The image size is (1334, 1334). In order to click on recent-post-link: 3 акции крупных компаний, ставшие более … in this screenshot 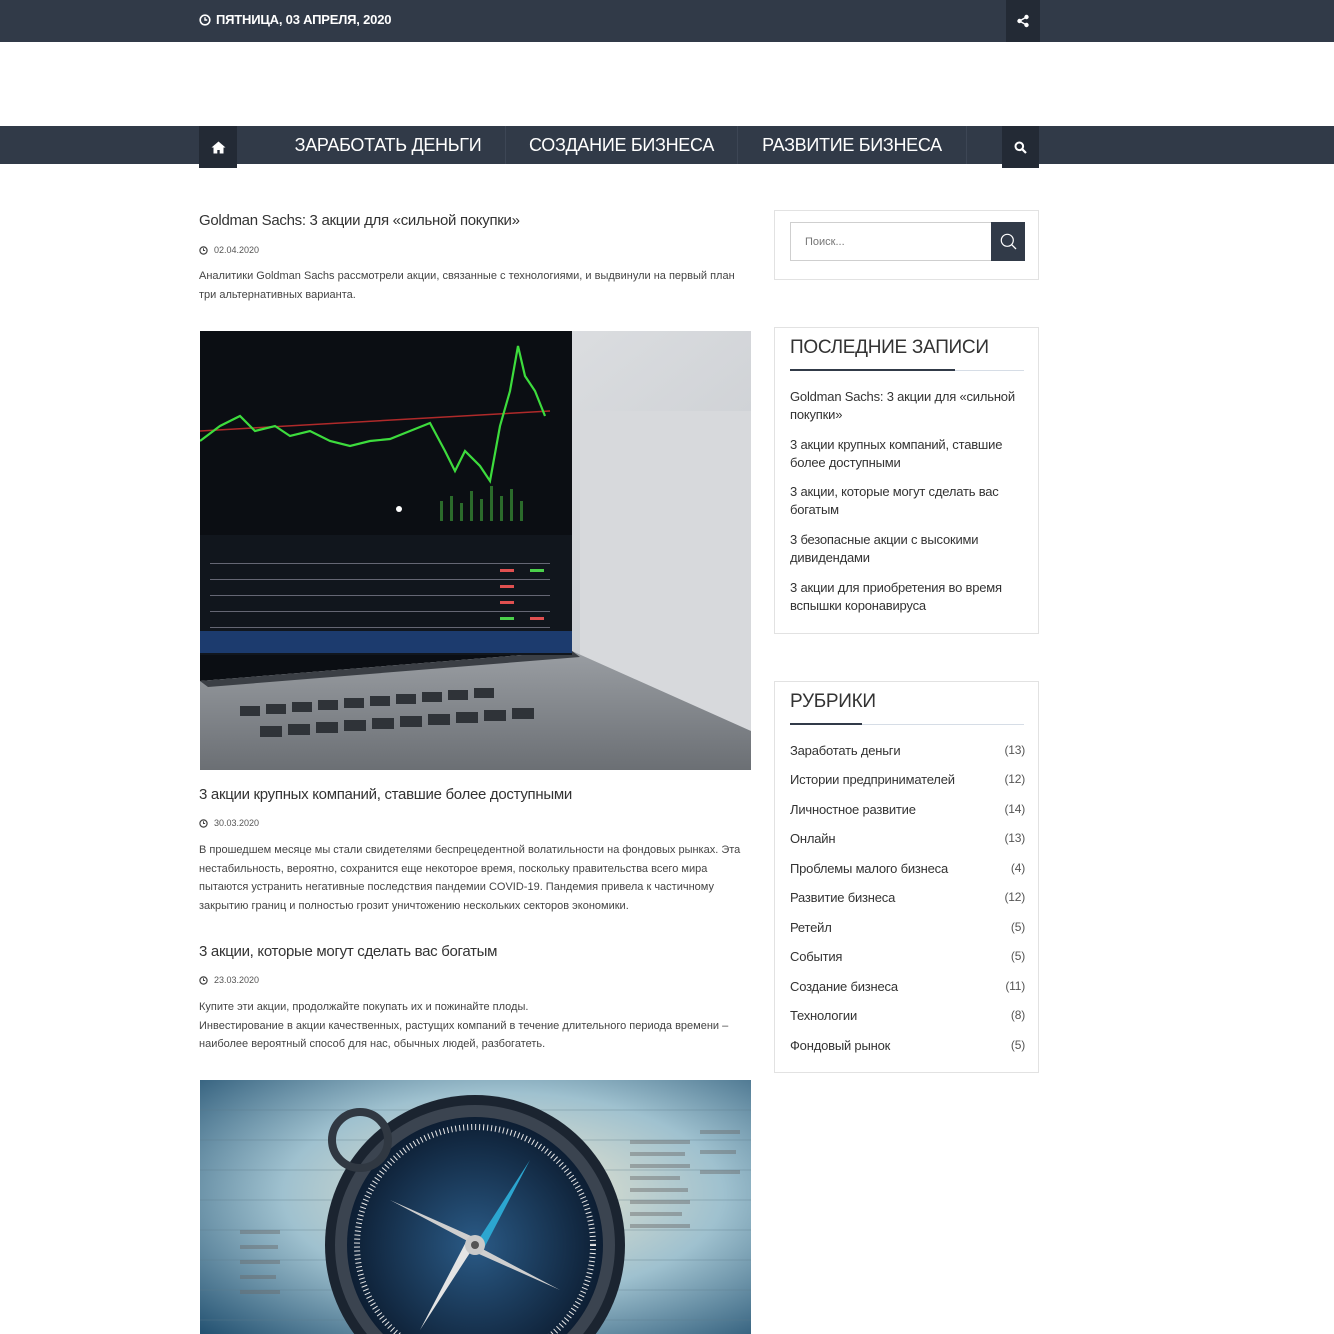, I will do `click(902, 454)`.